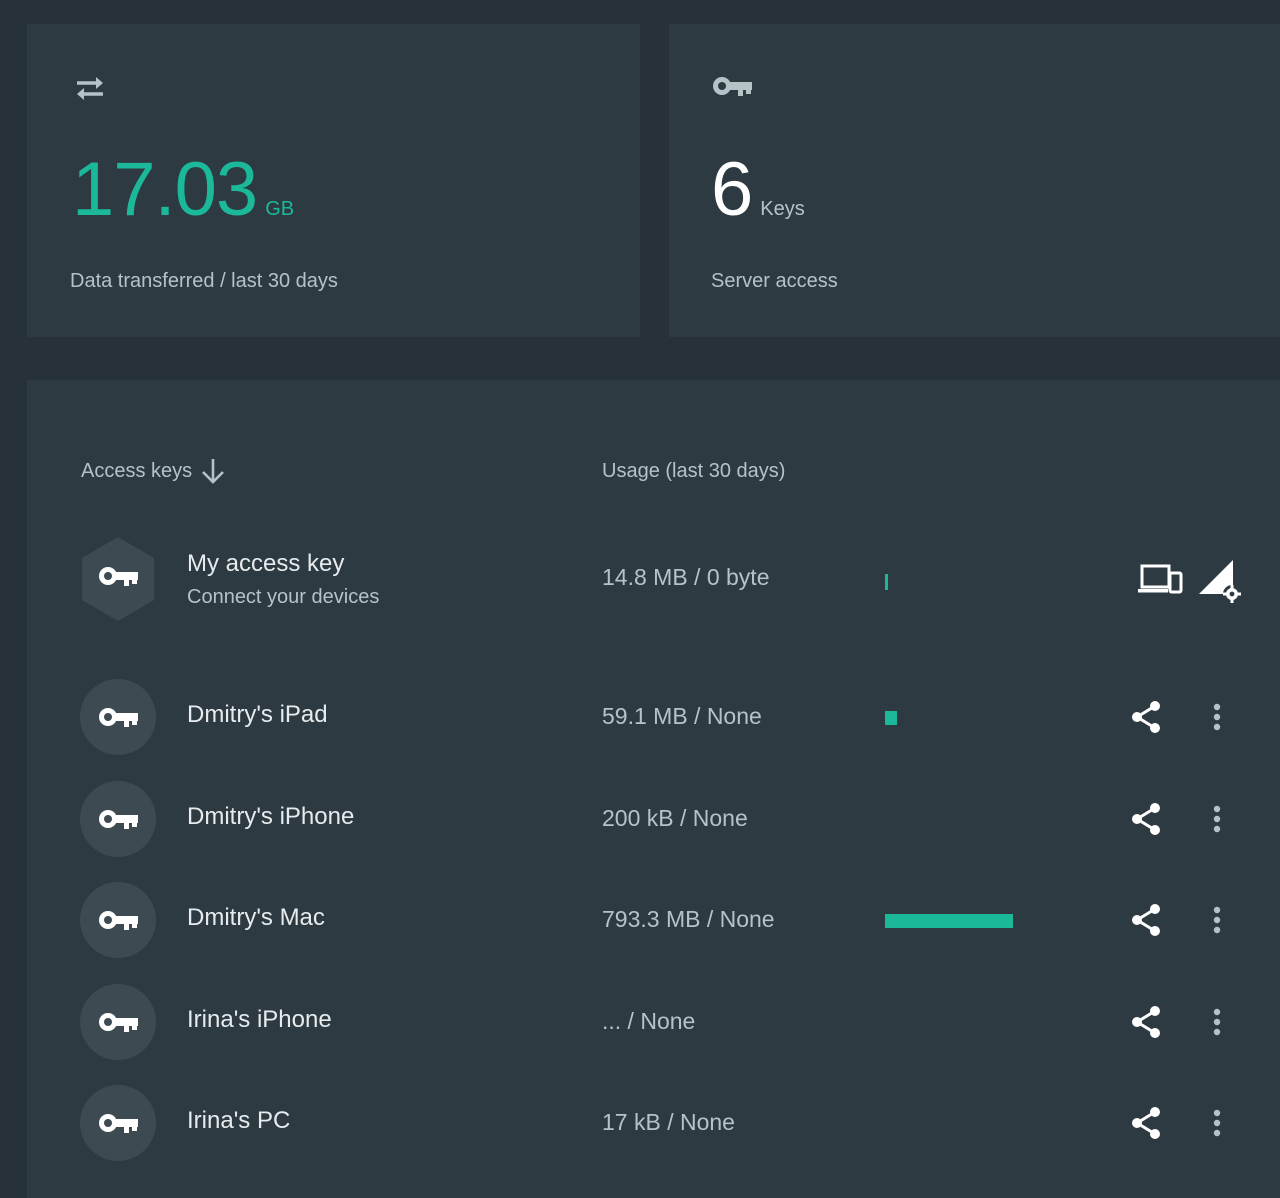 The image size is (1280, 1198). What do you see at coordinates (137, 470) in the screenshot?
I see `access-keys-header-label: Access keys` at bounding box center [137, 470].